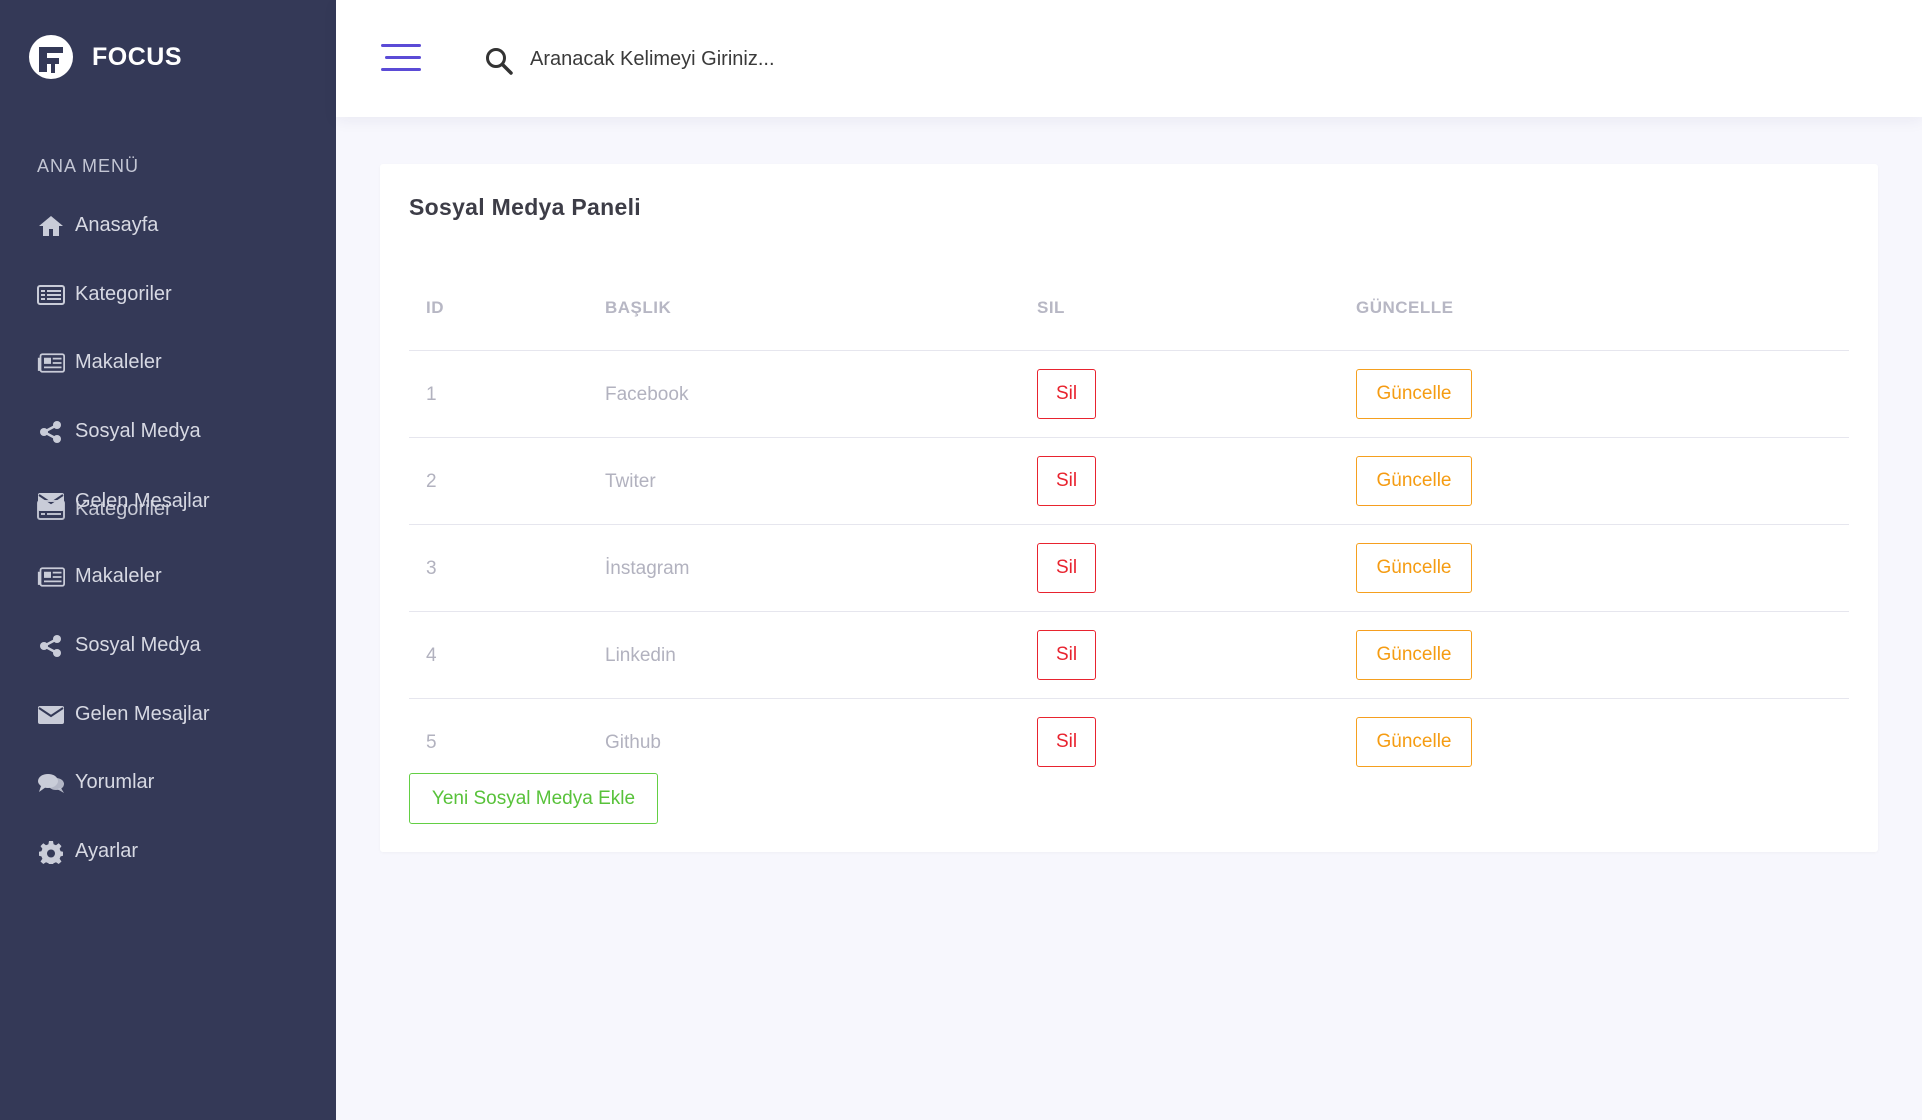  What do you see at coordinates (630, 481) in the screenshot?
I see `row-title: Twiter` at bounding box center [630, 481].